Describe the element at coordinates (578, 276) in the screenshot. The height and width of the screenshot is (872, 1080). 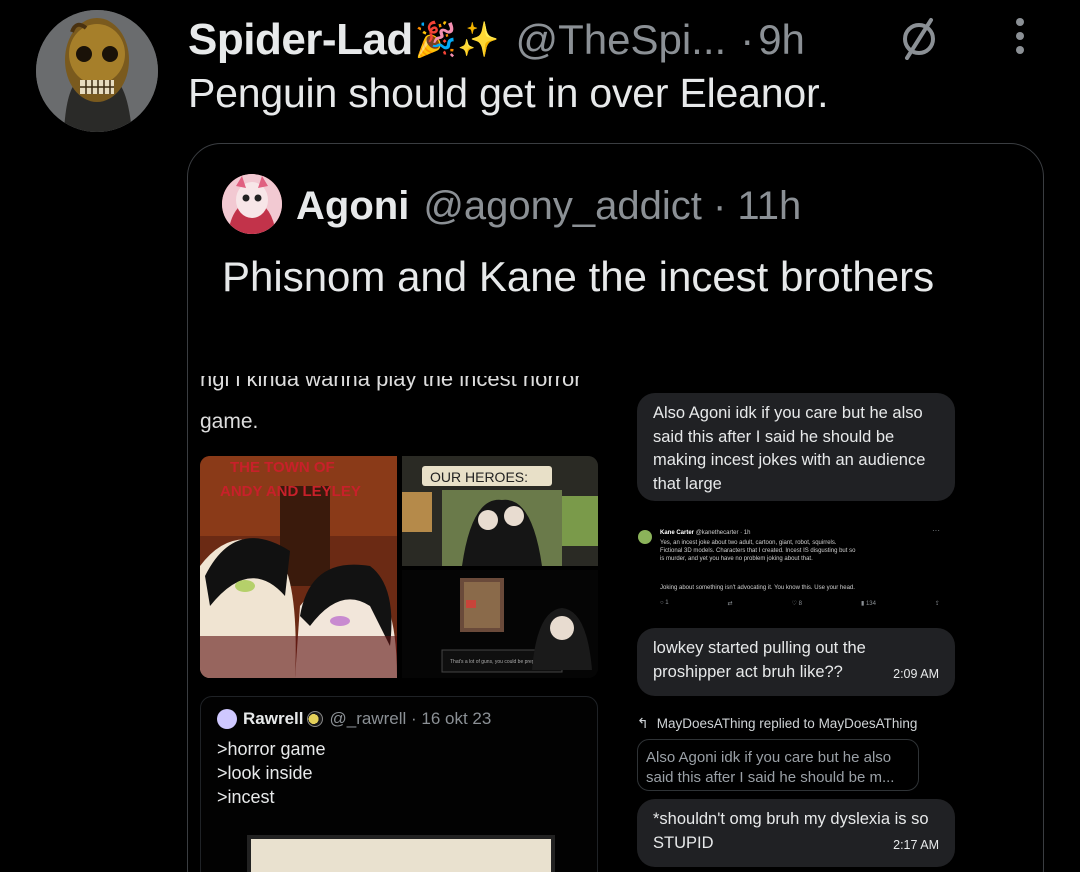
I see `quoted-tweet-text: Phisnom and Kane the incest brothers` at that location.